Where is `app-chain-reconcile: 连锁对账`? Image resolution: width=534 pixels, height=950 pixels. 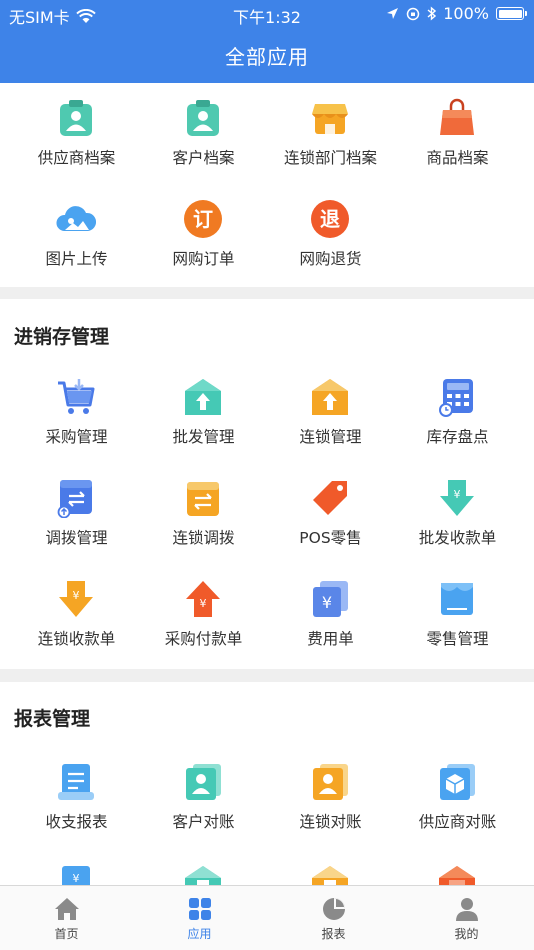
app-chain-reconcile: 连锁对账 is located at coordinates (330, 807).